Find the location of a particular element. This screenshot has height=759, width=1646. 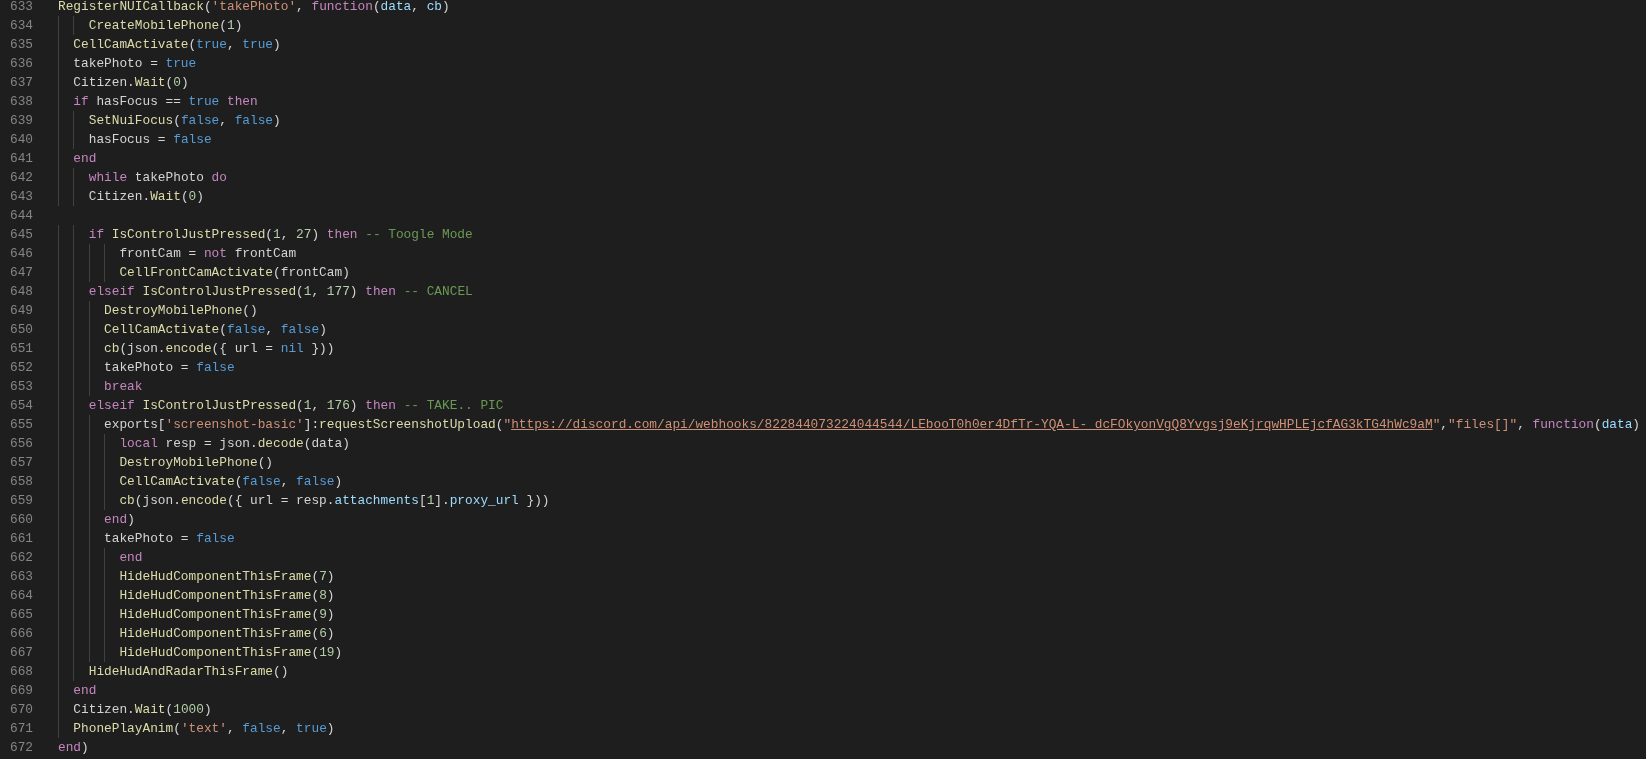

line-number: 646 is located at coordinates (20, 254).